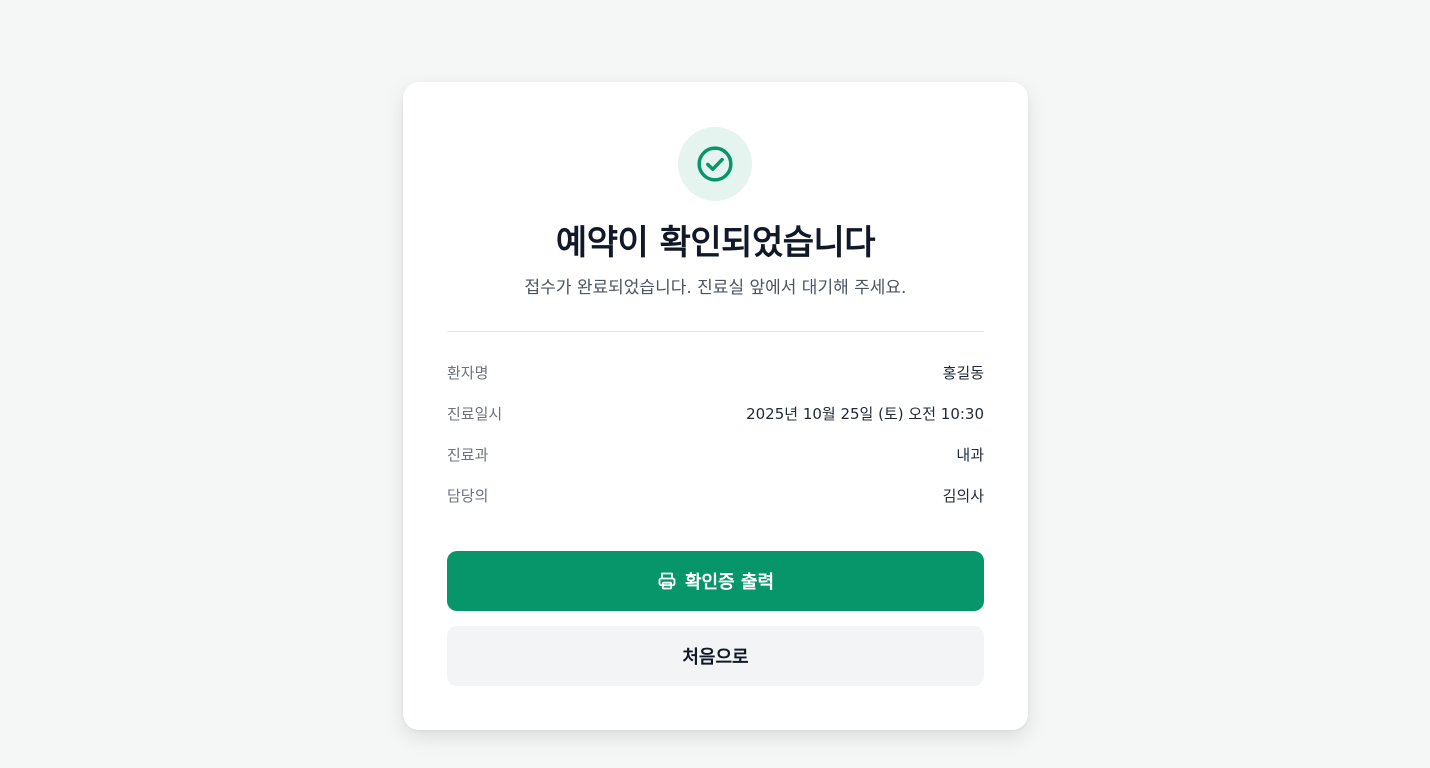  Describe the element at coordinates (475, 414) in the screenshot. I see `detail-label: 진료일시` at that location.